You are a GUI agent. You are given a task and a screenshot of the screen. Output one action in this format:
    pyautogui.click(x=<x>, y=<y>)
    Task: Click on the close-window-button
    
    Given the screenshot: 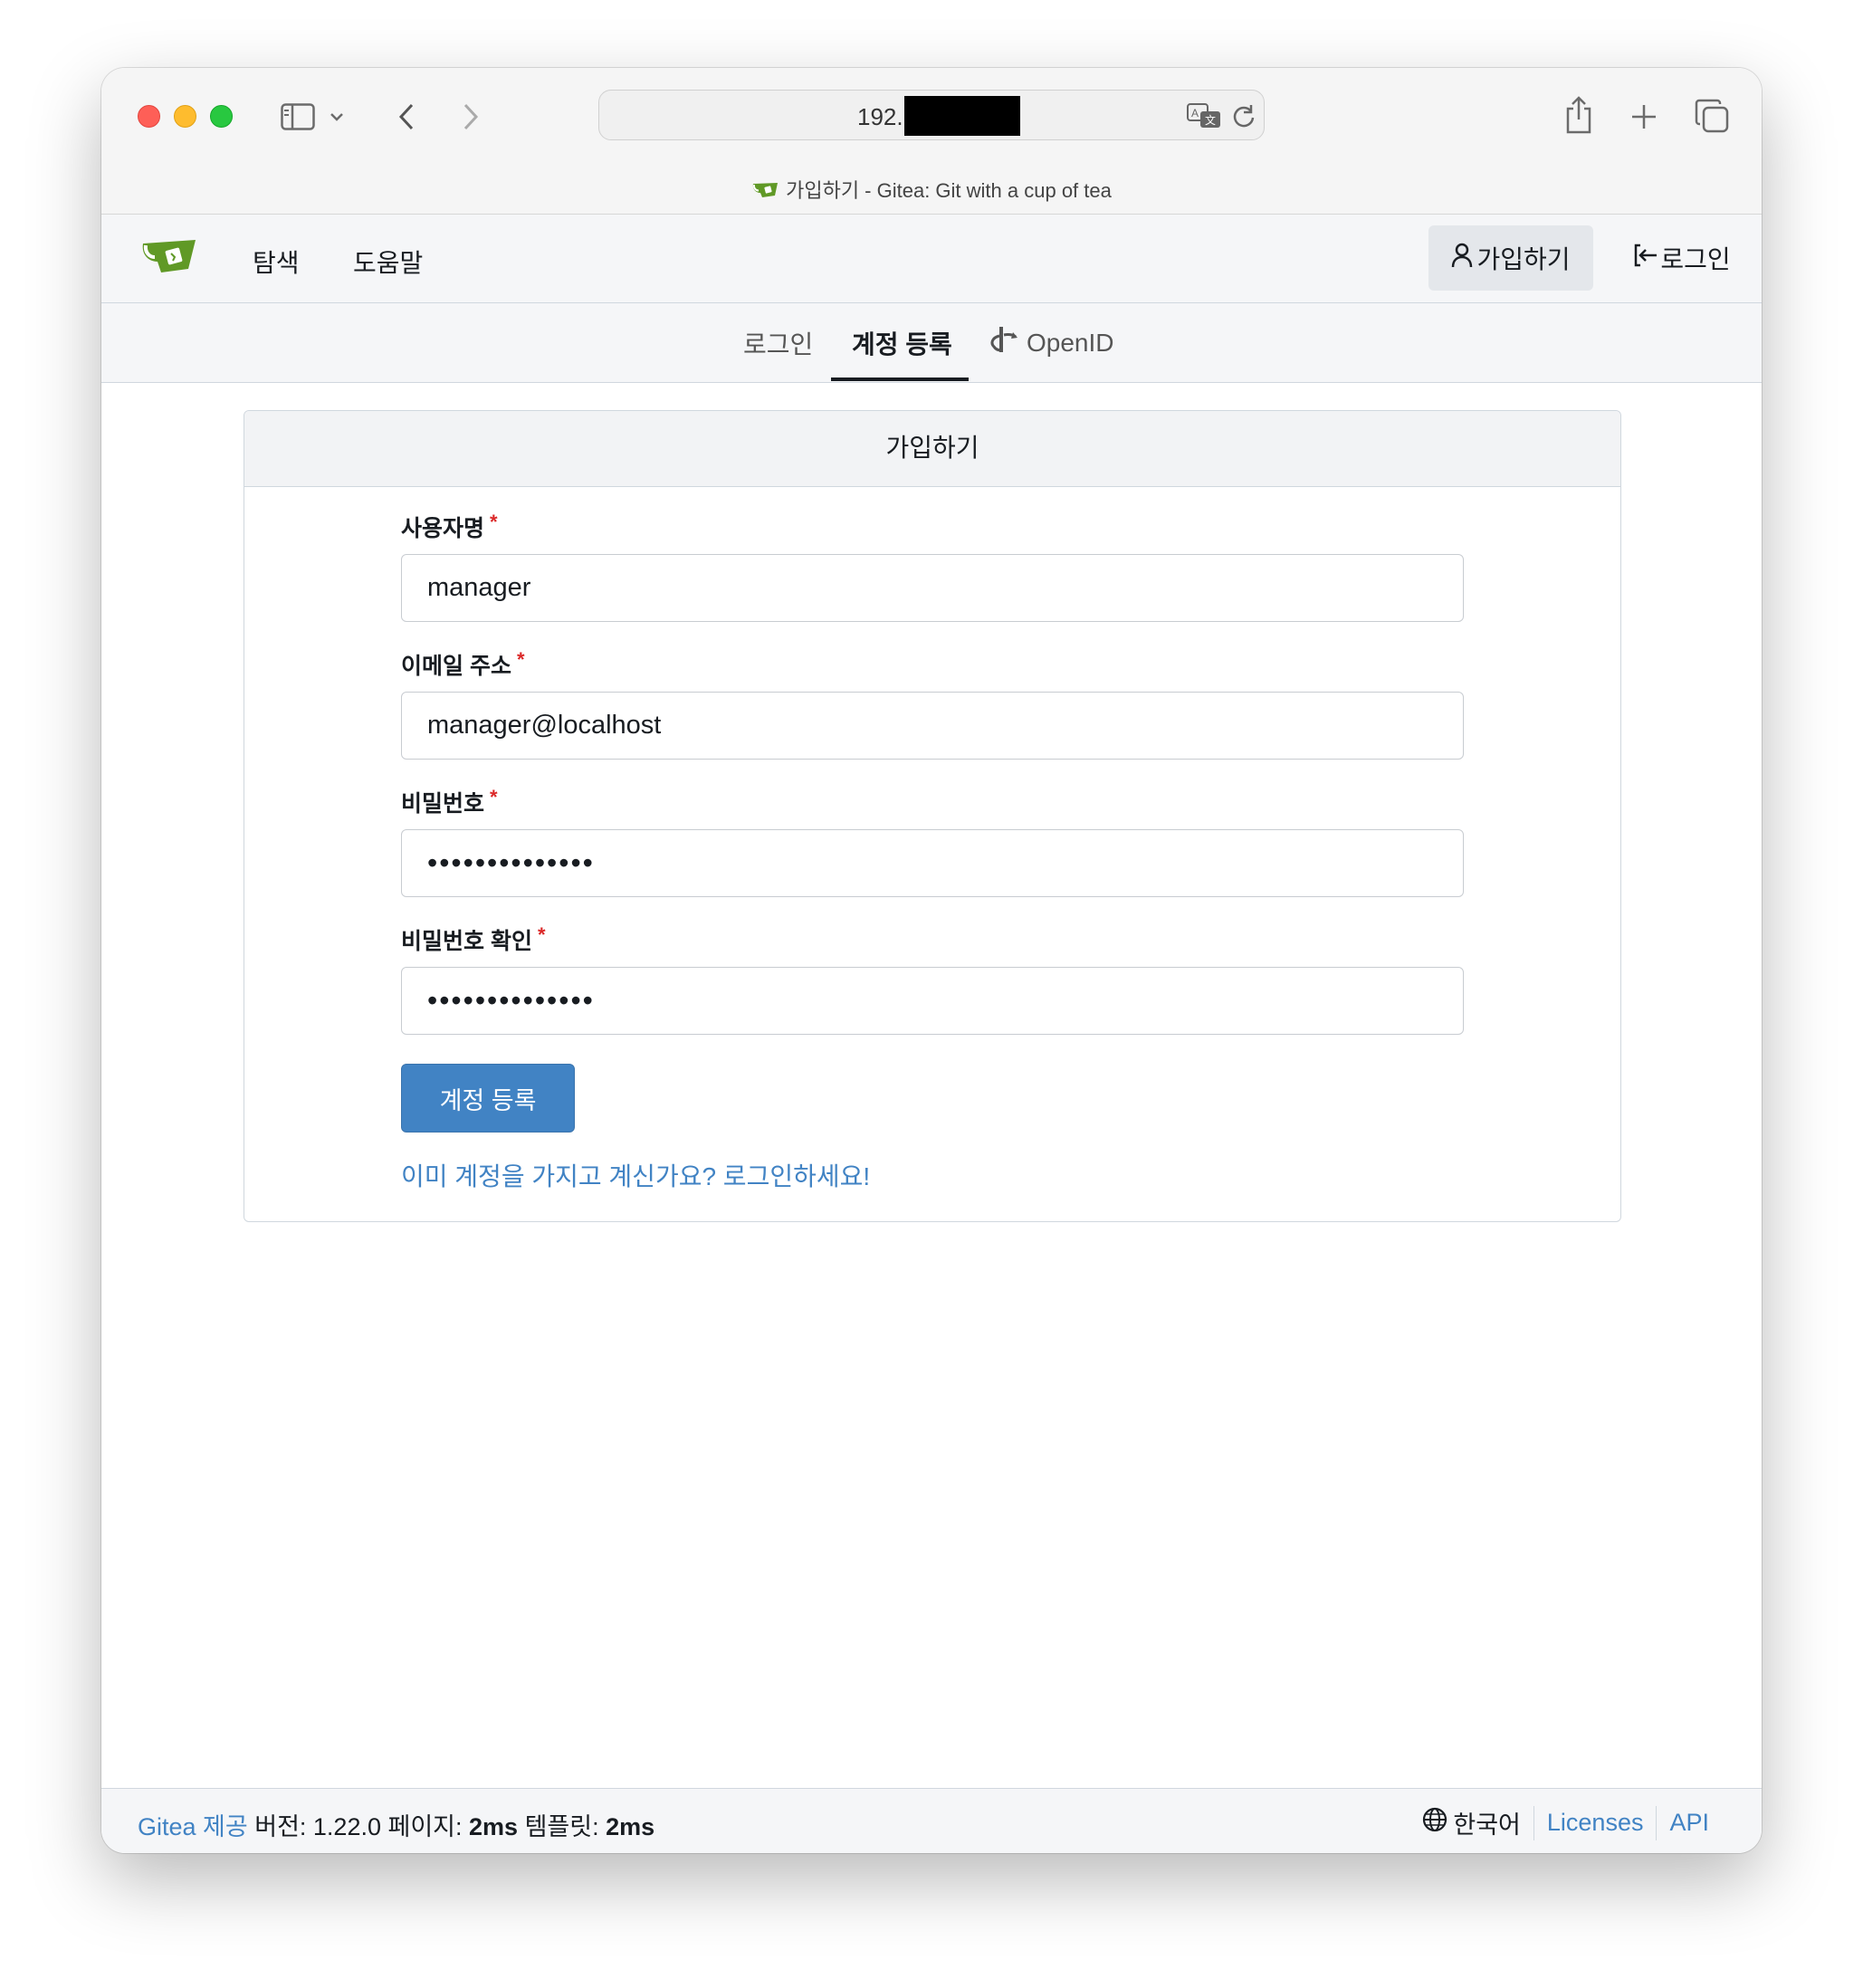 What is the action you would take?
    pyautogui.click(x=149, y=116)
    